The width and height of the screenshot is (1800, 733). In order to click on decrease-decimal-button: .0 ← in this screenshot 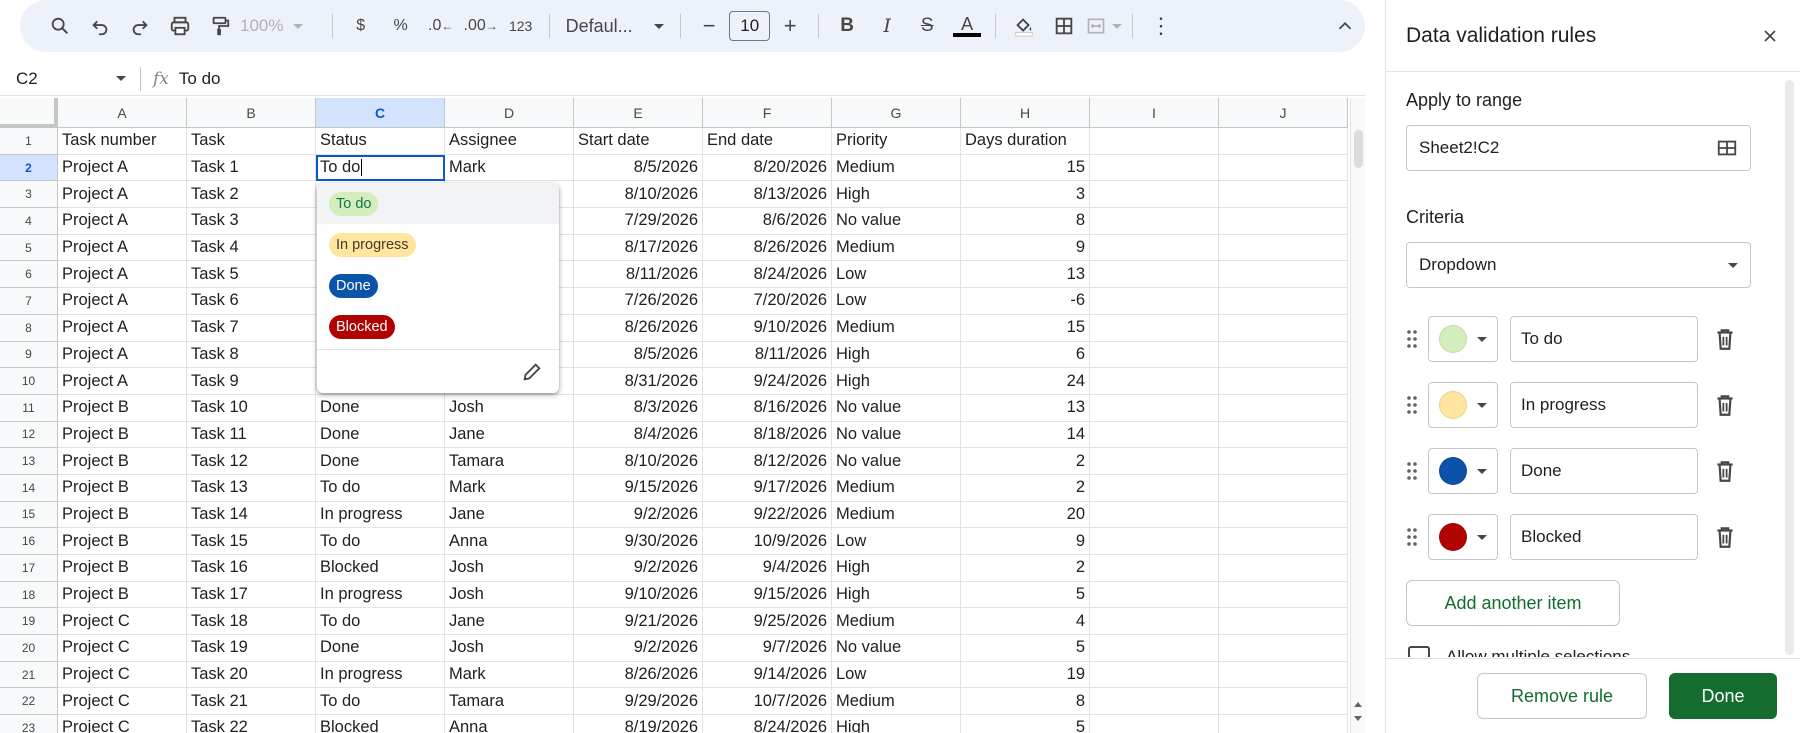, I will do `click(441, 26)`.